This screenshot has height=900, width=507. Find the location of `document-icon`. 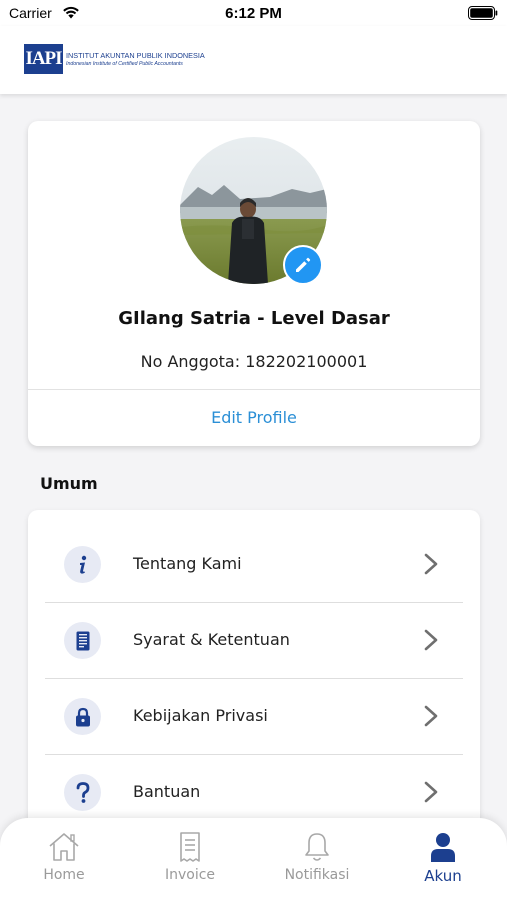

document-icon is located at coordinates (82, 640).